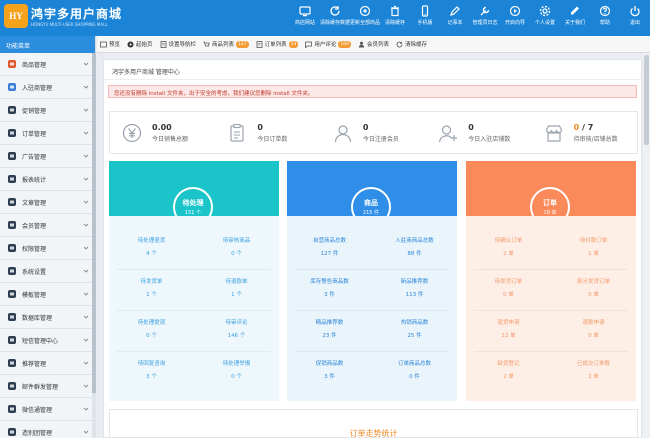 This screenshot has width=650, height=438. What do you see at coordinates (508, 246) in the screenshot?
I see `card-stat: 待确认订单 2 单` at bounding box center [508, 246].